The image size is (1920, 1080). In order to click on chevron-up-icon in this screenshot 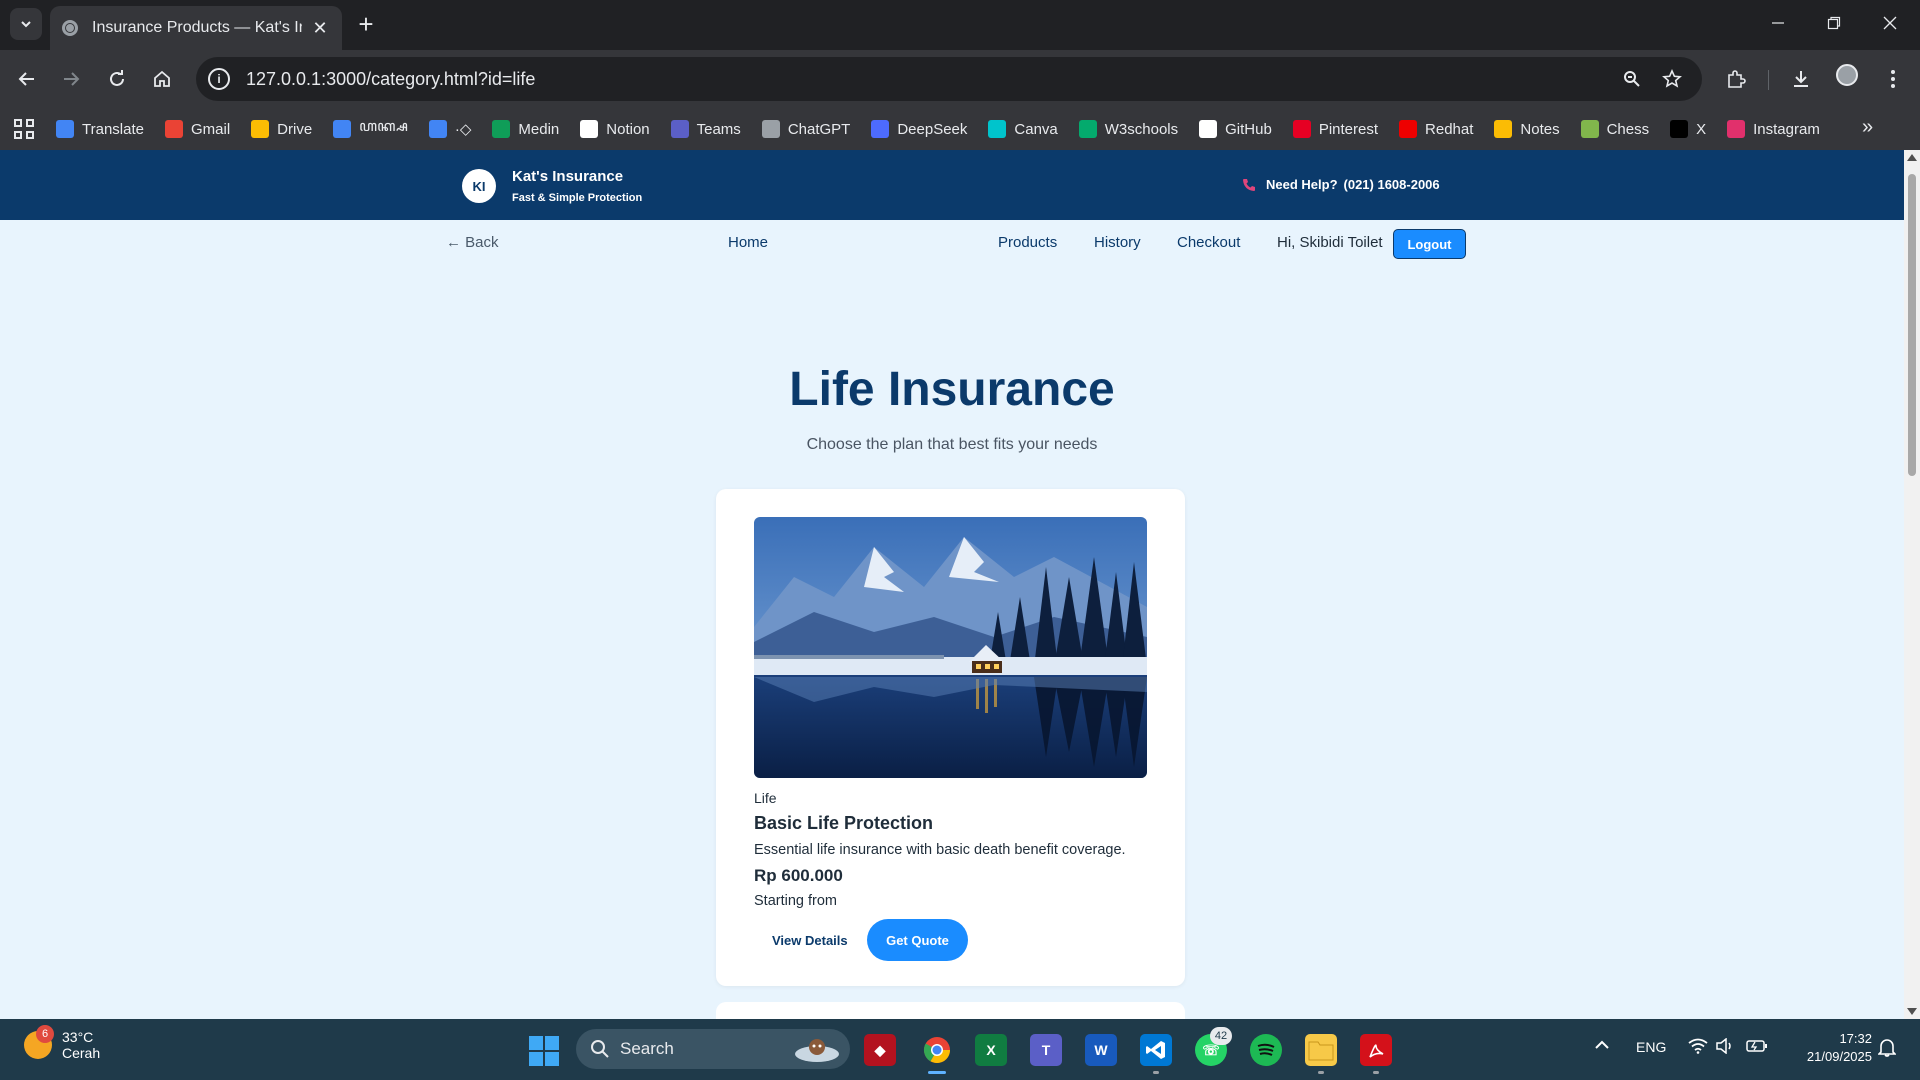, I will do `click(1602, 1044)`.